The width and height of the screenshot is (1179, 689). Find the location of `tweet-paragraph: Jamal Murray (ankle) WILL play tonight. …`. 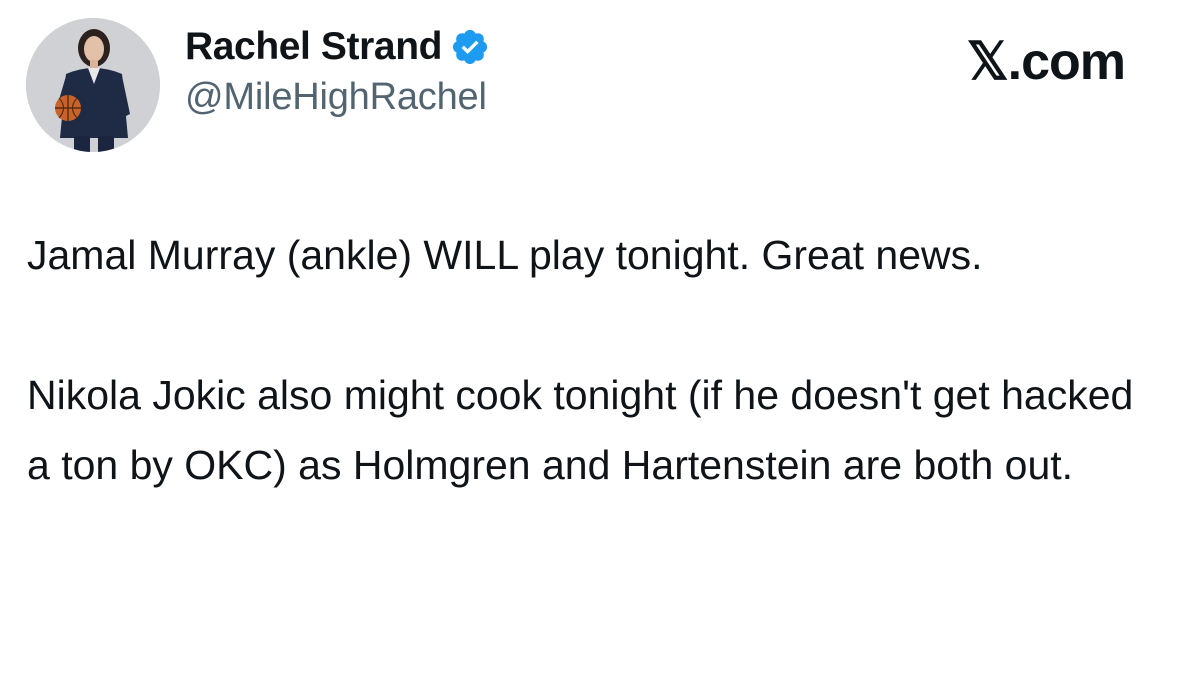

tweet-paragraph: Jamal Murray (ankle) WILL play tonight. … is located at coordinates (505, 255).